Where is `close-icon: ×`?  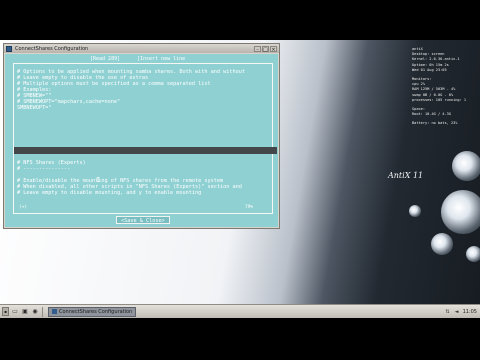 close-icon: × is located at coordinates (273, 49).